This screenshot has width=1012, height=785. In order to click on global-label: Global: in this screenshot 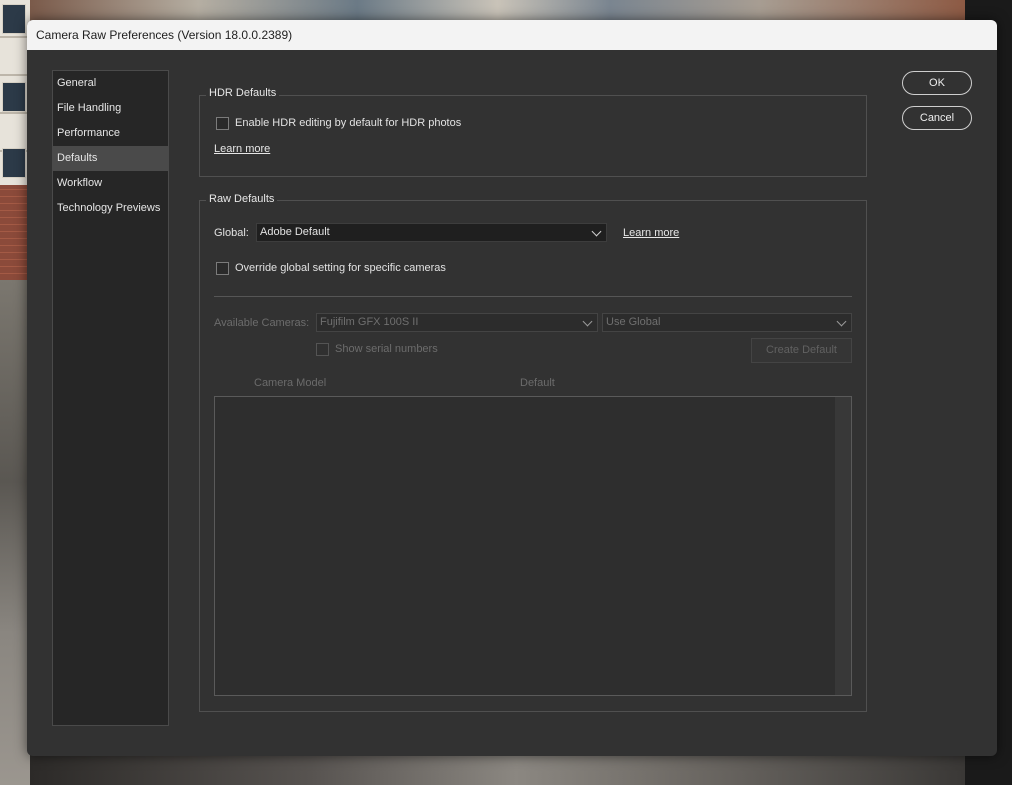, I will do `click(231, 233)`.